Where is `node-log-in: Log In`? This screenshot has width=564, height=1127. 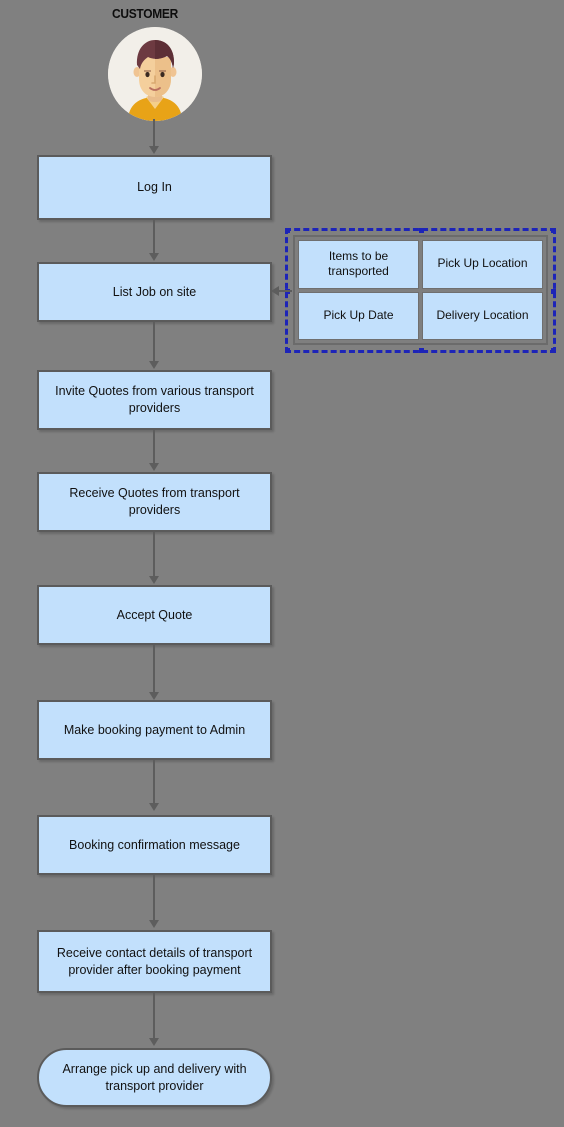 node-log-in: Log In is located at coordinates (154, 187).